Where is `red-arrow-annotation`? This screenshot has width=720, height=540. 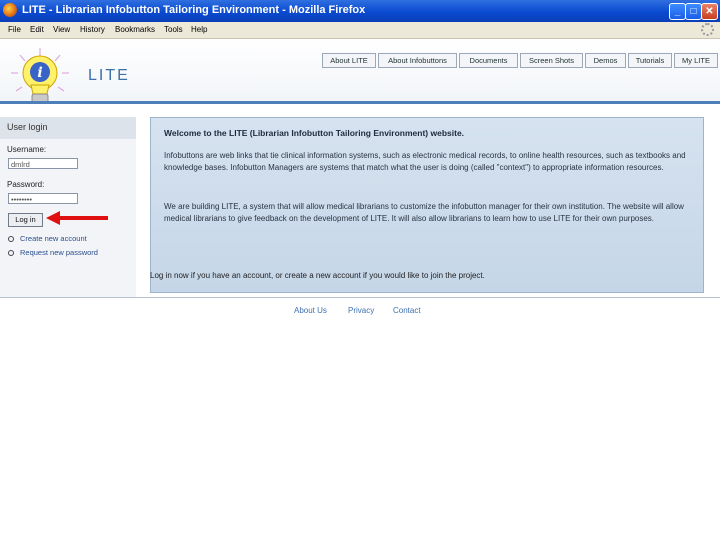 red-arrow-annotation is located at coordinates (77, 218).